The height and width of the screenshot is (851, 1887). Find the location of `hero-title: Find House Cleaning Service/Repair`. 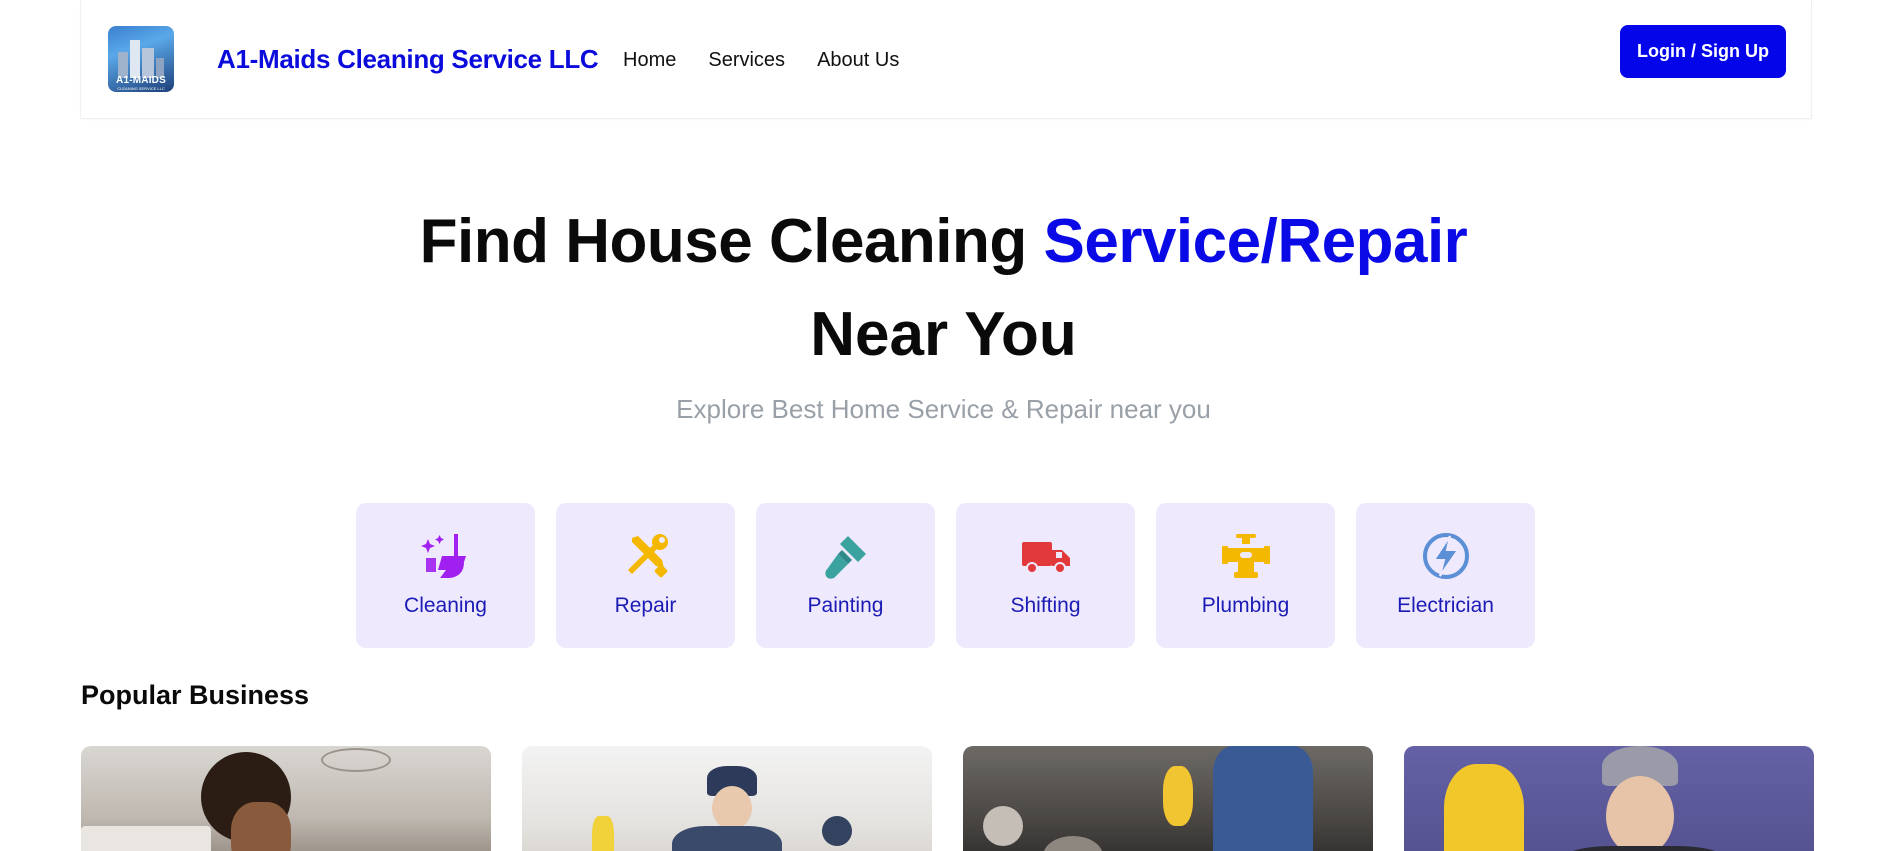

hero-title: Find House Cleaning Service/Repair is located at coordinates (943, 241).